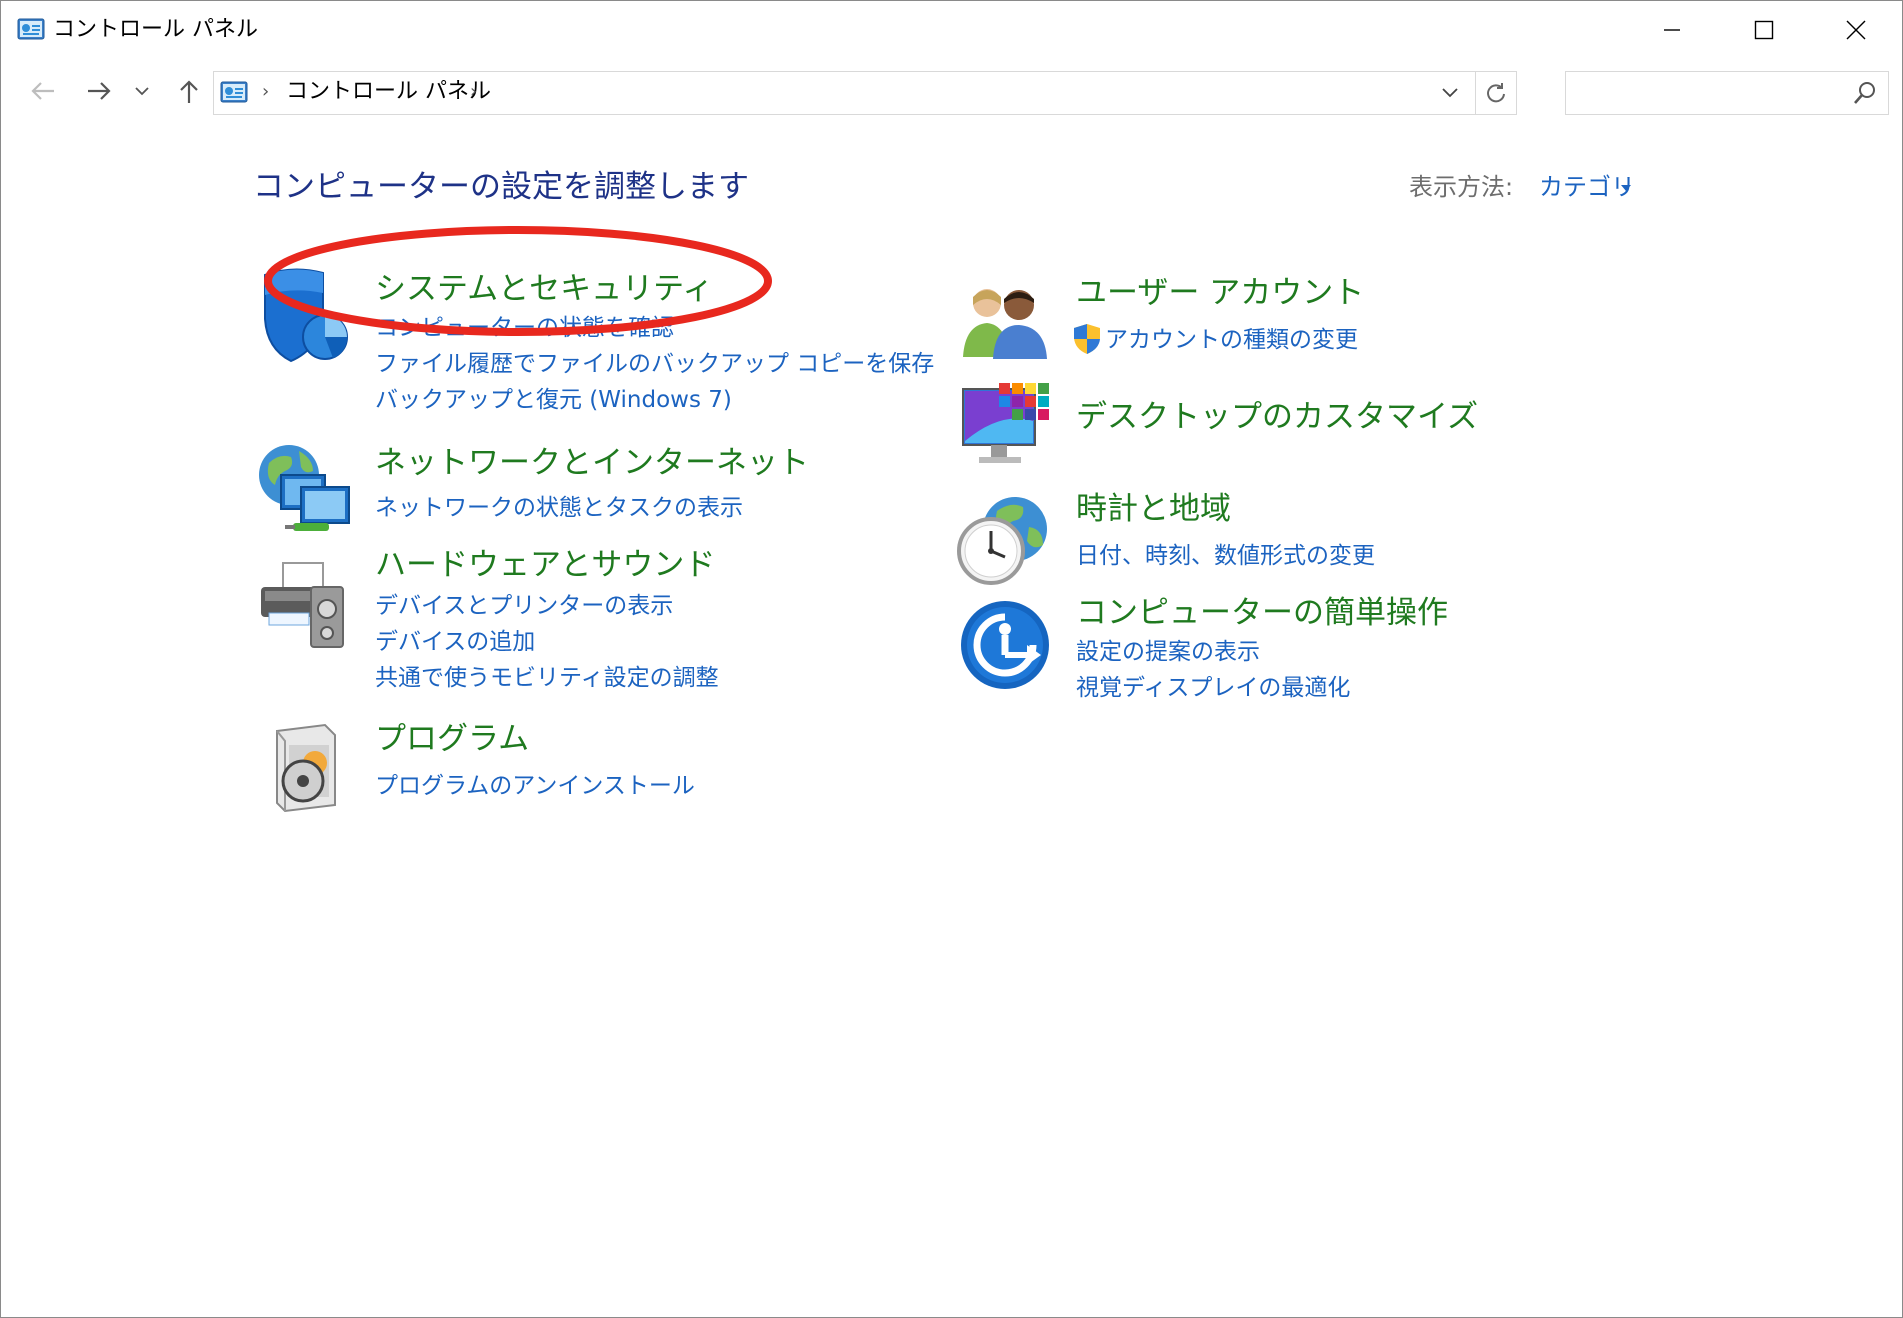 The image size is (1903, 1318). What do you see at coordinates (1005, 645) in the screenshot?
I see `ease-of-access-icon` at bounding box center [1005, 645].